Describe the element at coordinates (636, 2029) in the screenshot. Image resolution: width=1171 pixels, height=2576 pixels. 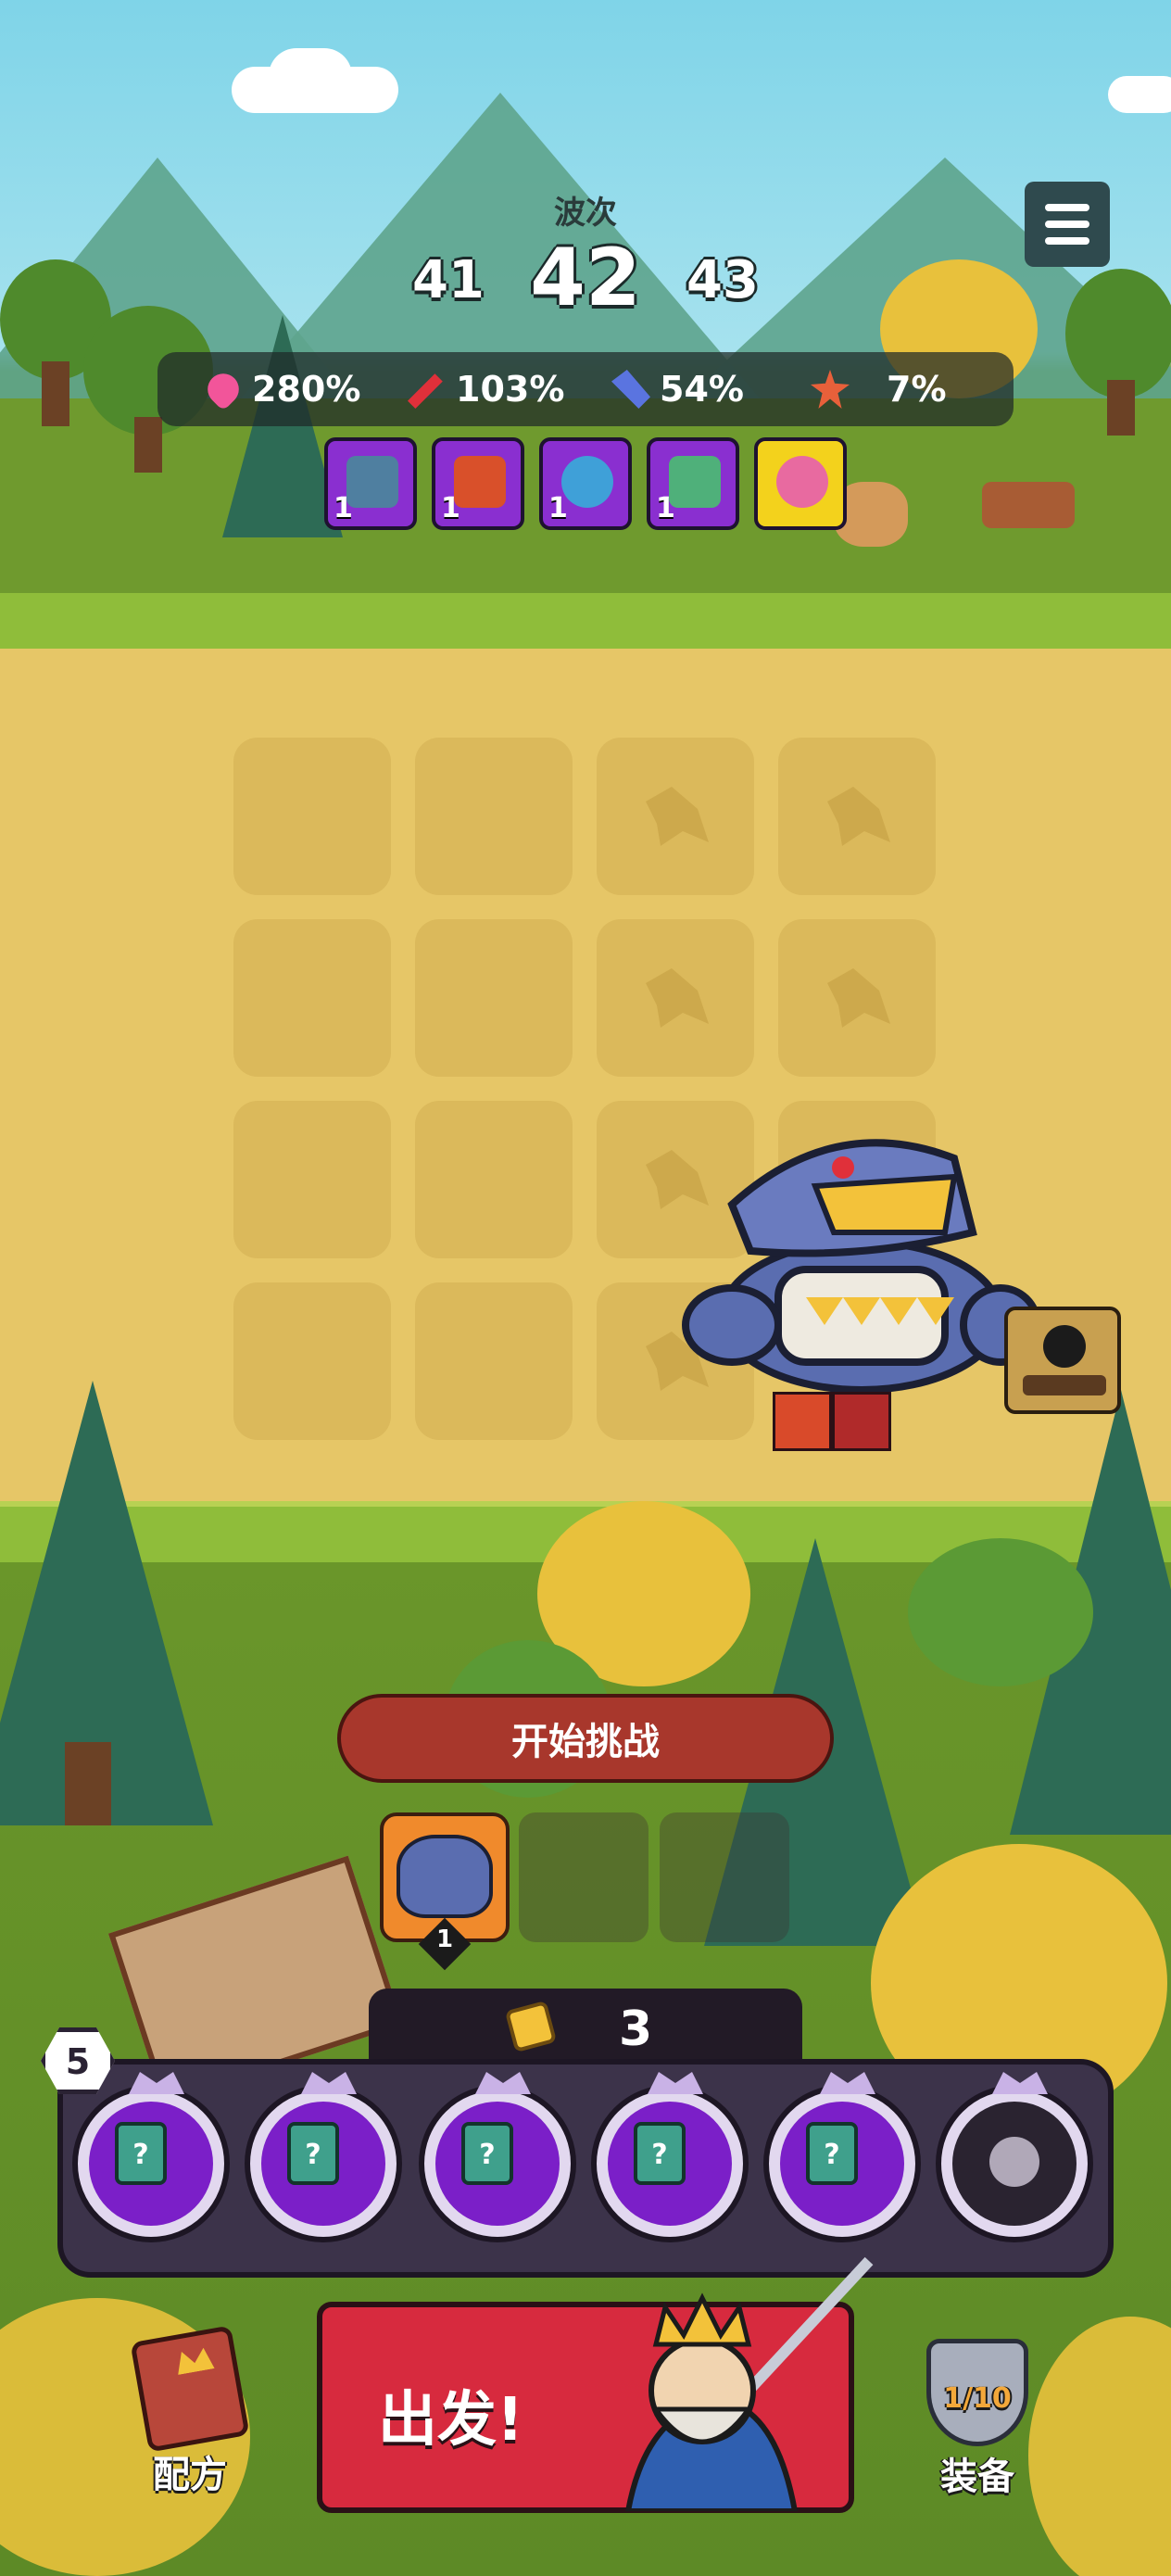
I see `coin-count: 3` at that location.